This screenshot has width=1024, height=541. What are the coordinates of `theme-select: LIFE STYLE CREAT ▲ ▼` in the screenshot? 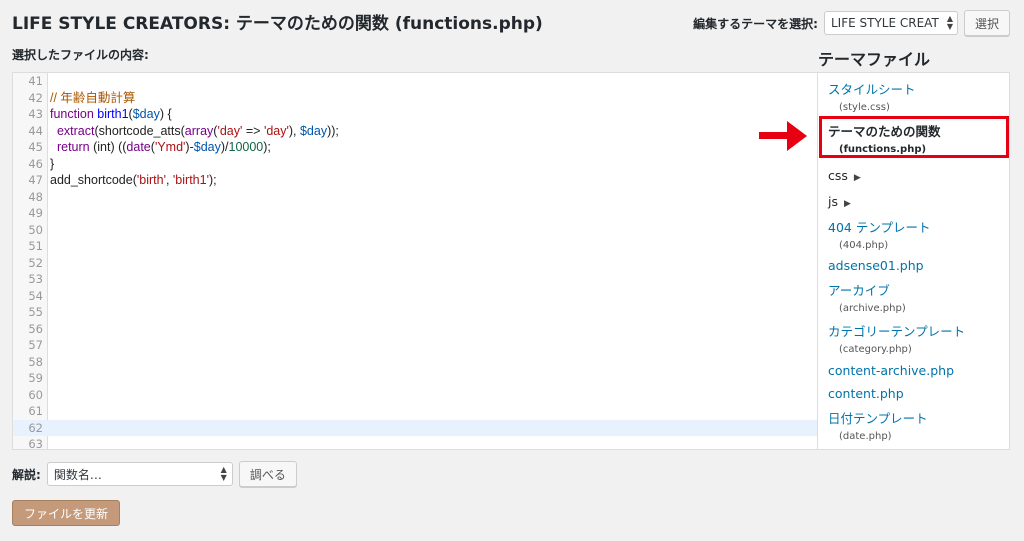 It's located at (890, 23).